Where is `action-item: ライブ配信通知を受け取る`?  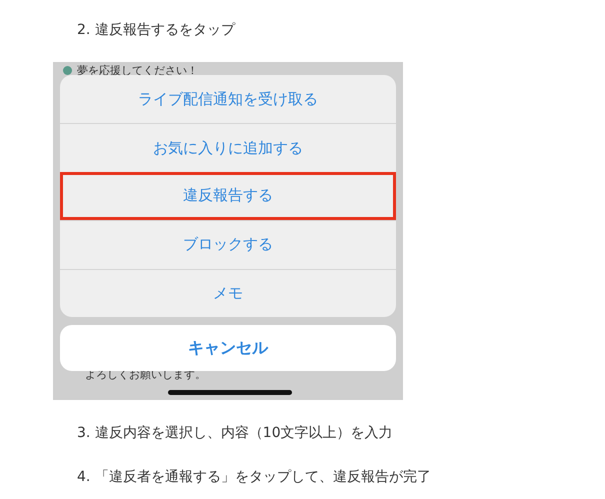 action-item: ライブ配信通知を受け取る is located at coordinates (228, 99).